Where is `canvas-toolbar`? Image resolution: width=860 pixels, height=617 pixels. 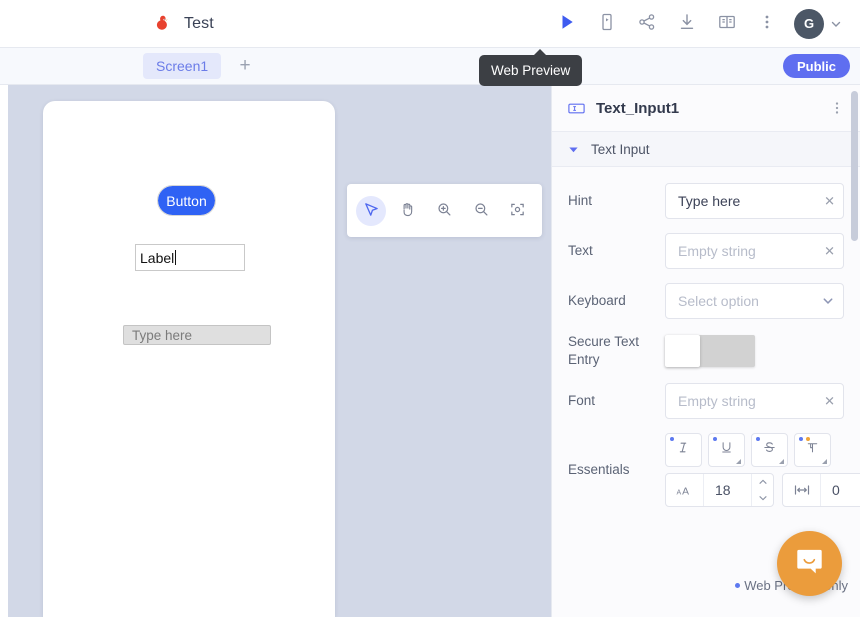
canvas-toolbar is located at coordinates (444, 210).